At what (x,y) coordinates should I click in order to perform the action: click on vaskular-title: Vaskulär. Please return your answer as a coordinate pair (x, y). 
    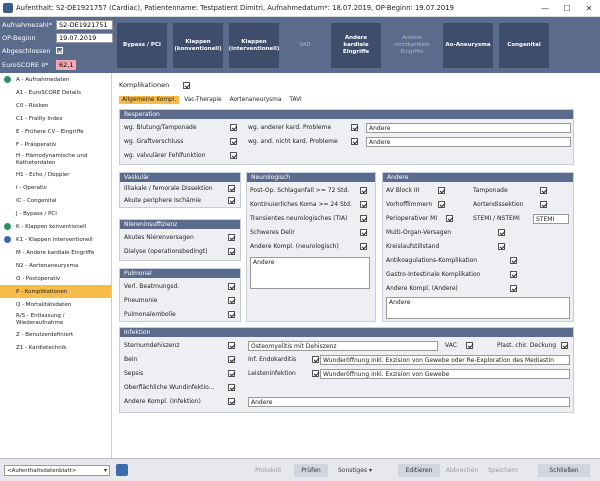
    Looking at the image, I should click on (180, 177).